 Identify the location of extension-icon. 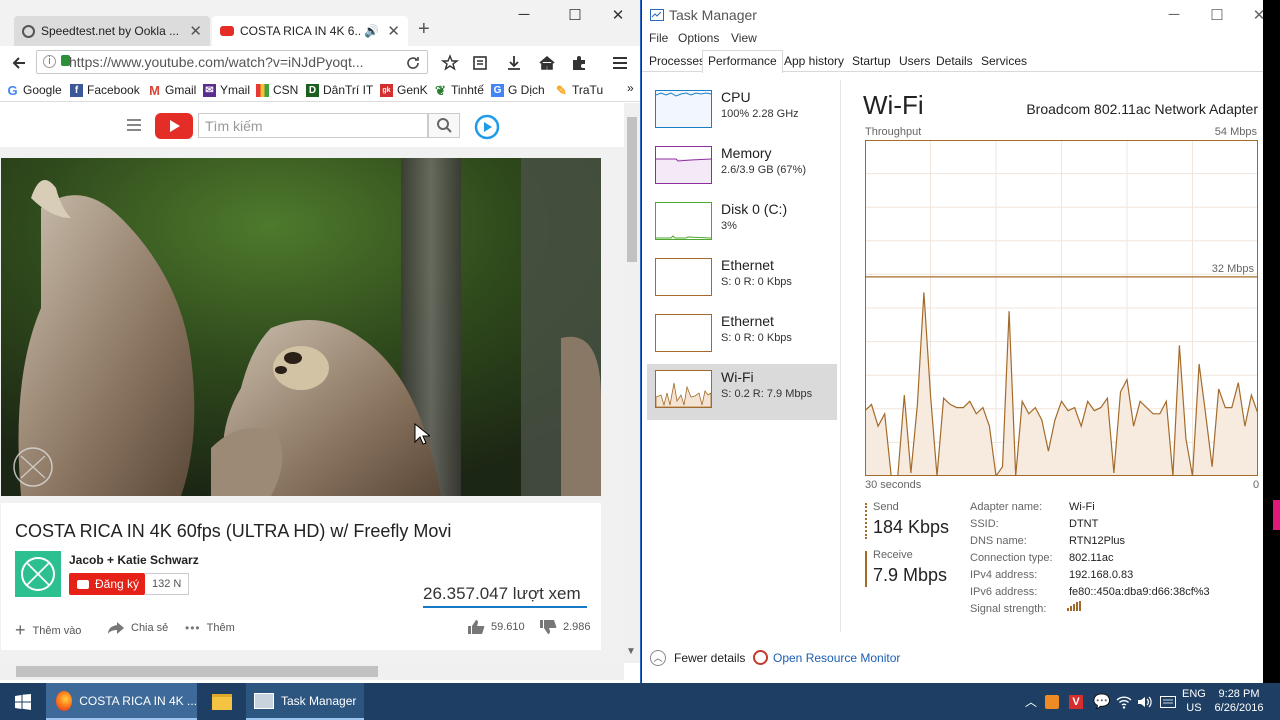
(579, 63).